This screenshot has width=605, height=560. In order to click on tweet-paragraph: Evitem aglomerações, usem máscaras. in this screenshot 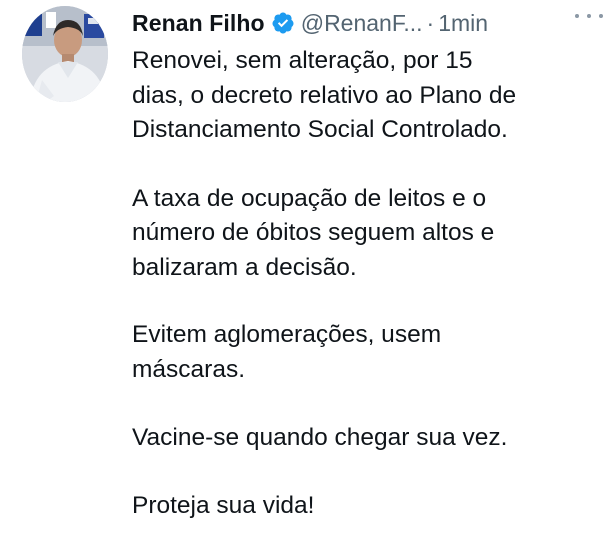, I will do `click(362, 352)`.